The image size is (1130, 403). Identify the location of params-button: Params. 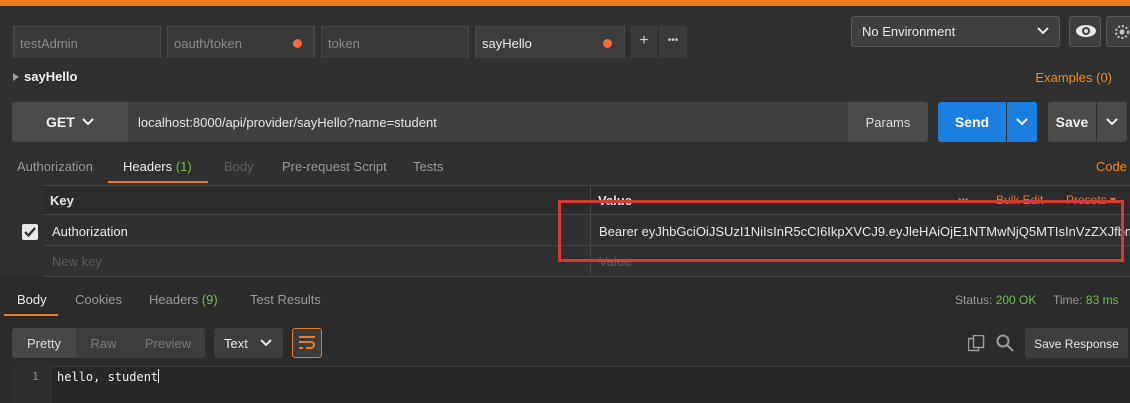
(888, 122).